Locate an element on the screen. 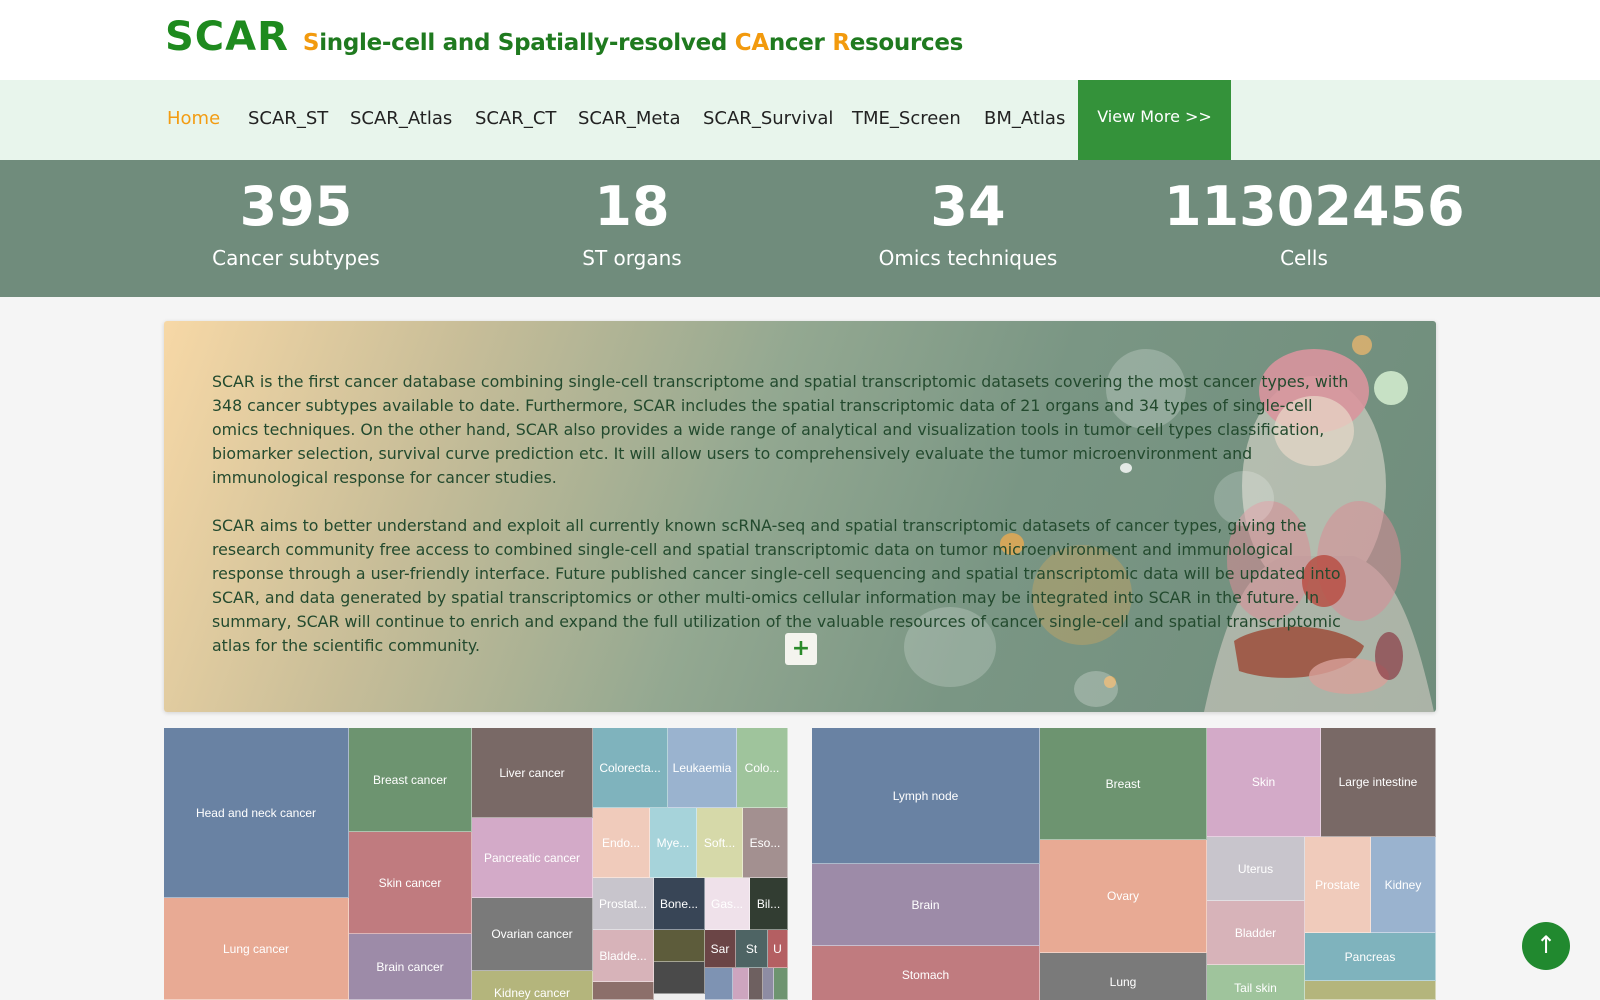 This screenshot has height=1000, width=1600. treemap-tile-prostate: Prostate is located at coordinates (1338, 885).